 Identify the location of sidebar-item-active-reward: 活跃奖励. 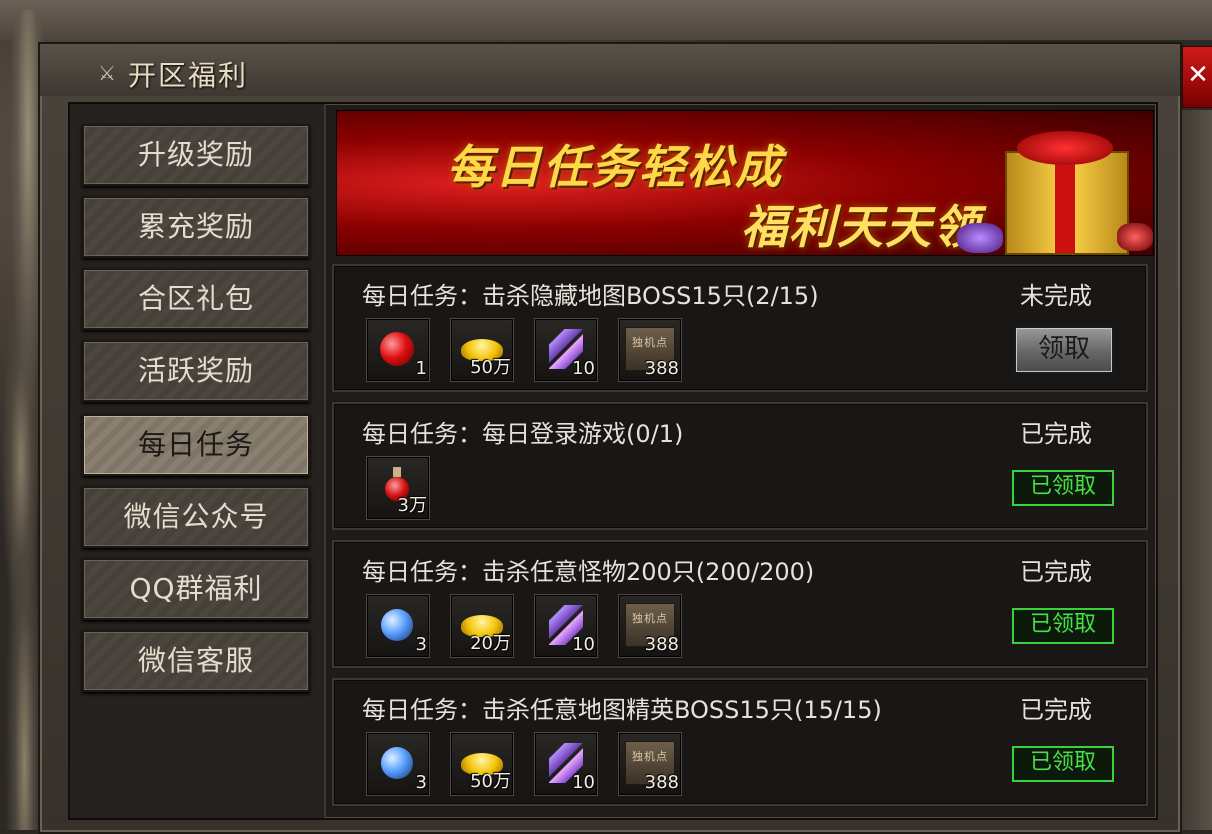
(196, 371).